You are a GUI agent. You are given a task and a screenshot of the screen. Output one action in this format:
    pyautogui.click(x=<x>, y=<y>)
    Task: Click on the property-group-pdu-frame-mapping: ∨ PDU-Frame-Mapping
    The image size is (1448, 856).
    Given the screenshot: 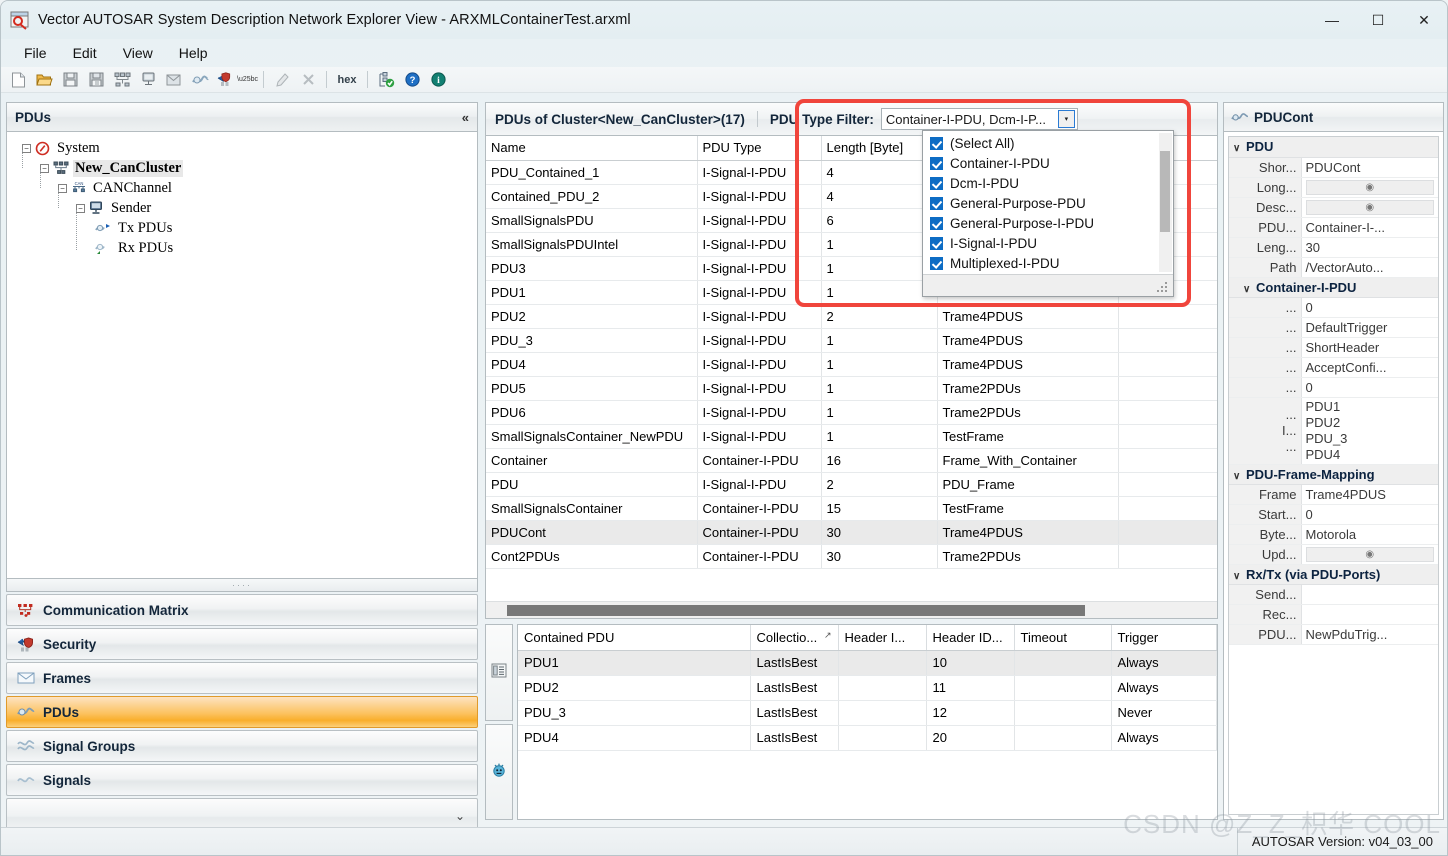 What is the action you would take?
    pyautogui.click(x=1333, y=474)
    